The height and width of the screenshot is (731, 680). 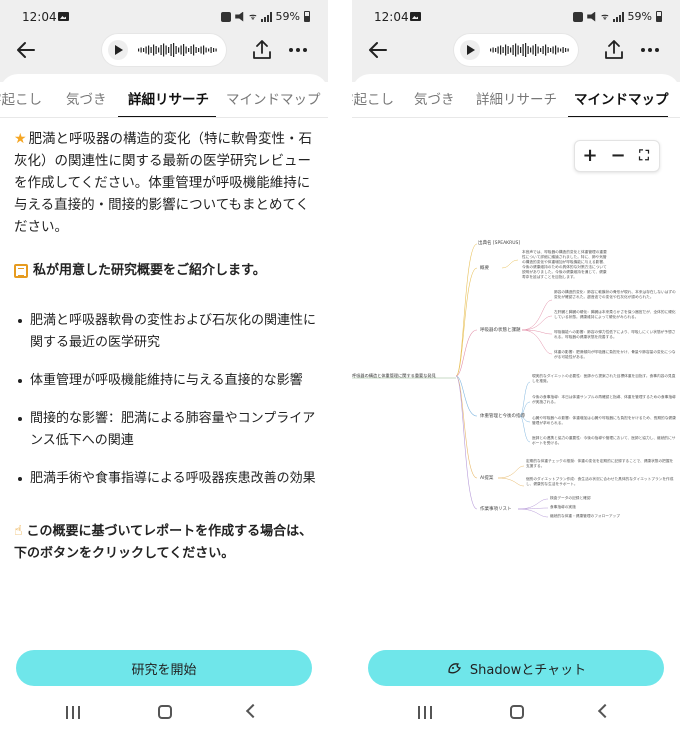 What do you see at coordinates (590, 156) in the screenshot?
I see `zoom-in-button: +` at bounding box center [590, 156].